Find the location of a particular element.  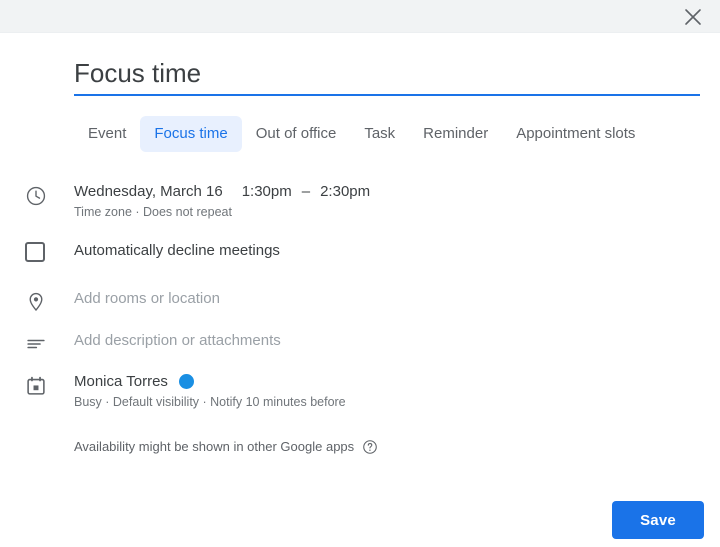

tab-task: Task is located at coordinates (379, 134).